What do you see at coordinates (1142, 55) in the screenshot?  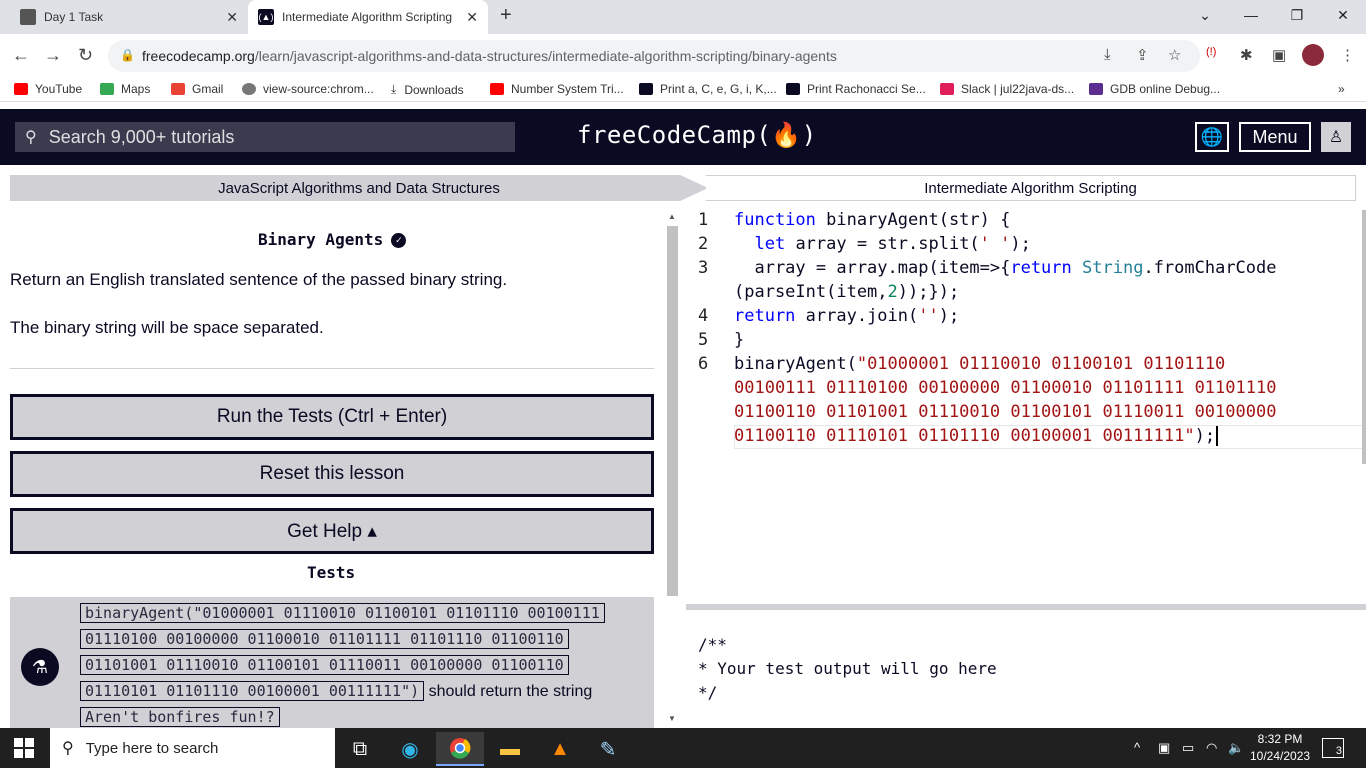 I see `share-icon: ⇪` at bounding box center [1142, 55].